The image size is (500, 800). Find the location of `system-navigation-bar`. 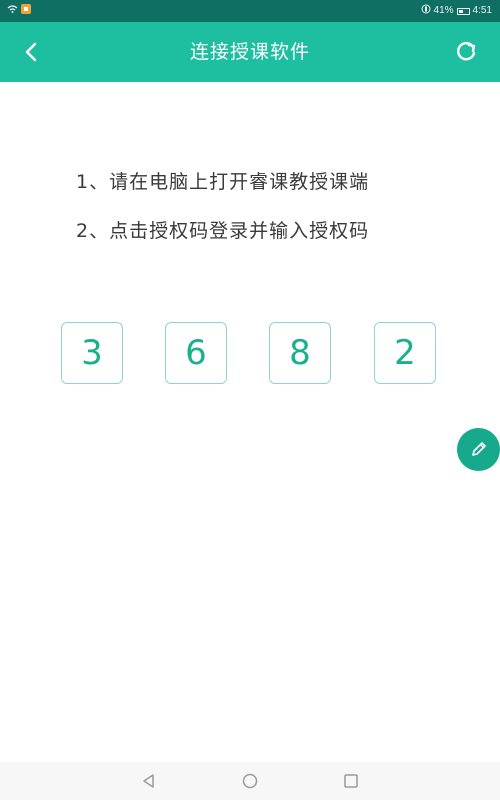

system-navigation-bar is located at coordinates (250, 781).